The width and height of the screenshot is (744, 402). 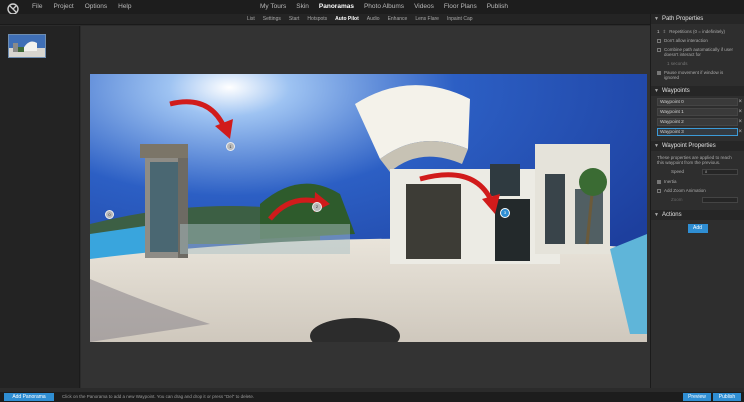 What do you see at coordinates (497, 6) in the screenshot?
I see `nav-publish: Publish` at bounding box center [497, 6].